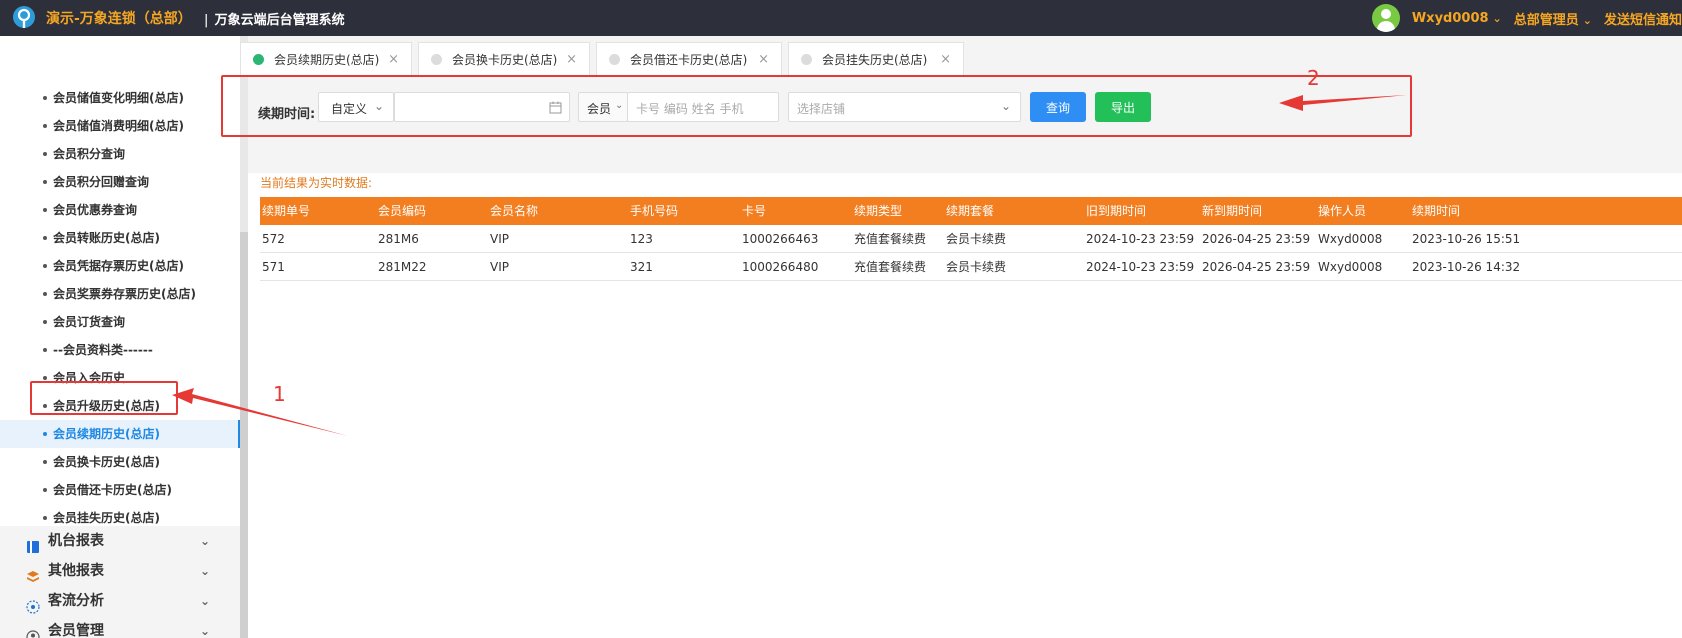 This screenshot has width=1682, height=638. Describe the element at coordinates (106, 518) in the screenshot. I see `sidebar-item-label: 会员挂失历史(总店)` at that location.